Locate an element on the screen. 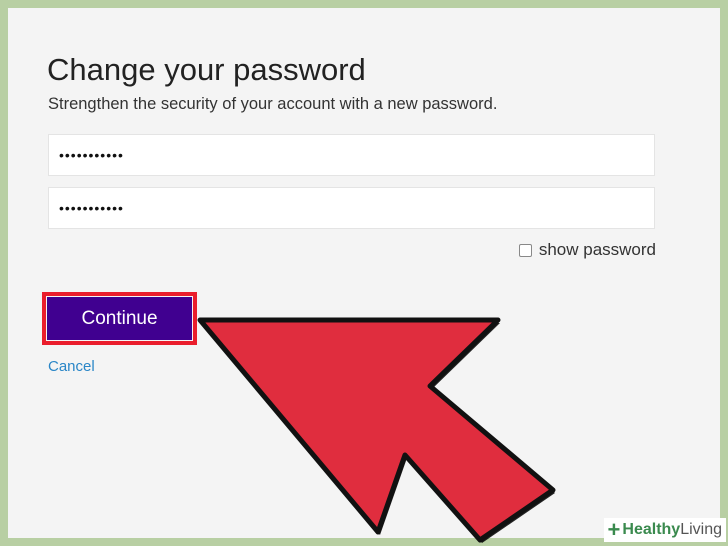 The height and width of the screenshot is (546, 728). watermark-word-living: Living is located at coordinates (701, 529).